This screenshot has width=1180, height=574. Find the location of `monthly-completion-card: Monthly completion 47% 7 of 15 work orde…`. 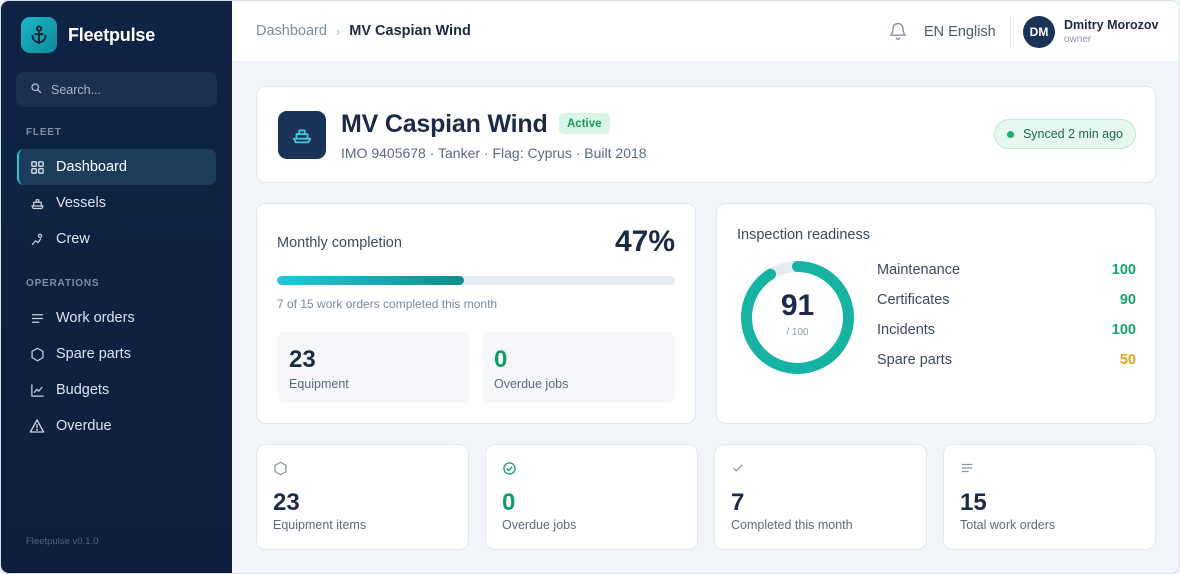

monthly-completion-card: Monthly completion 47% 7 of 15 work orde… is located at coordinates (476, 313).